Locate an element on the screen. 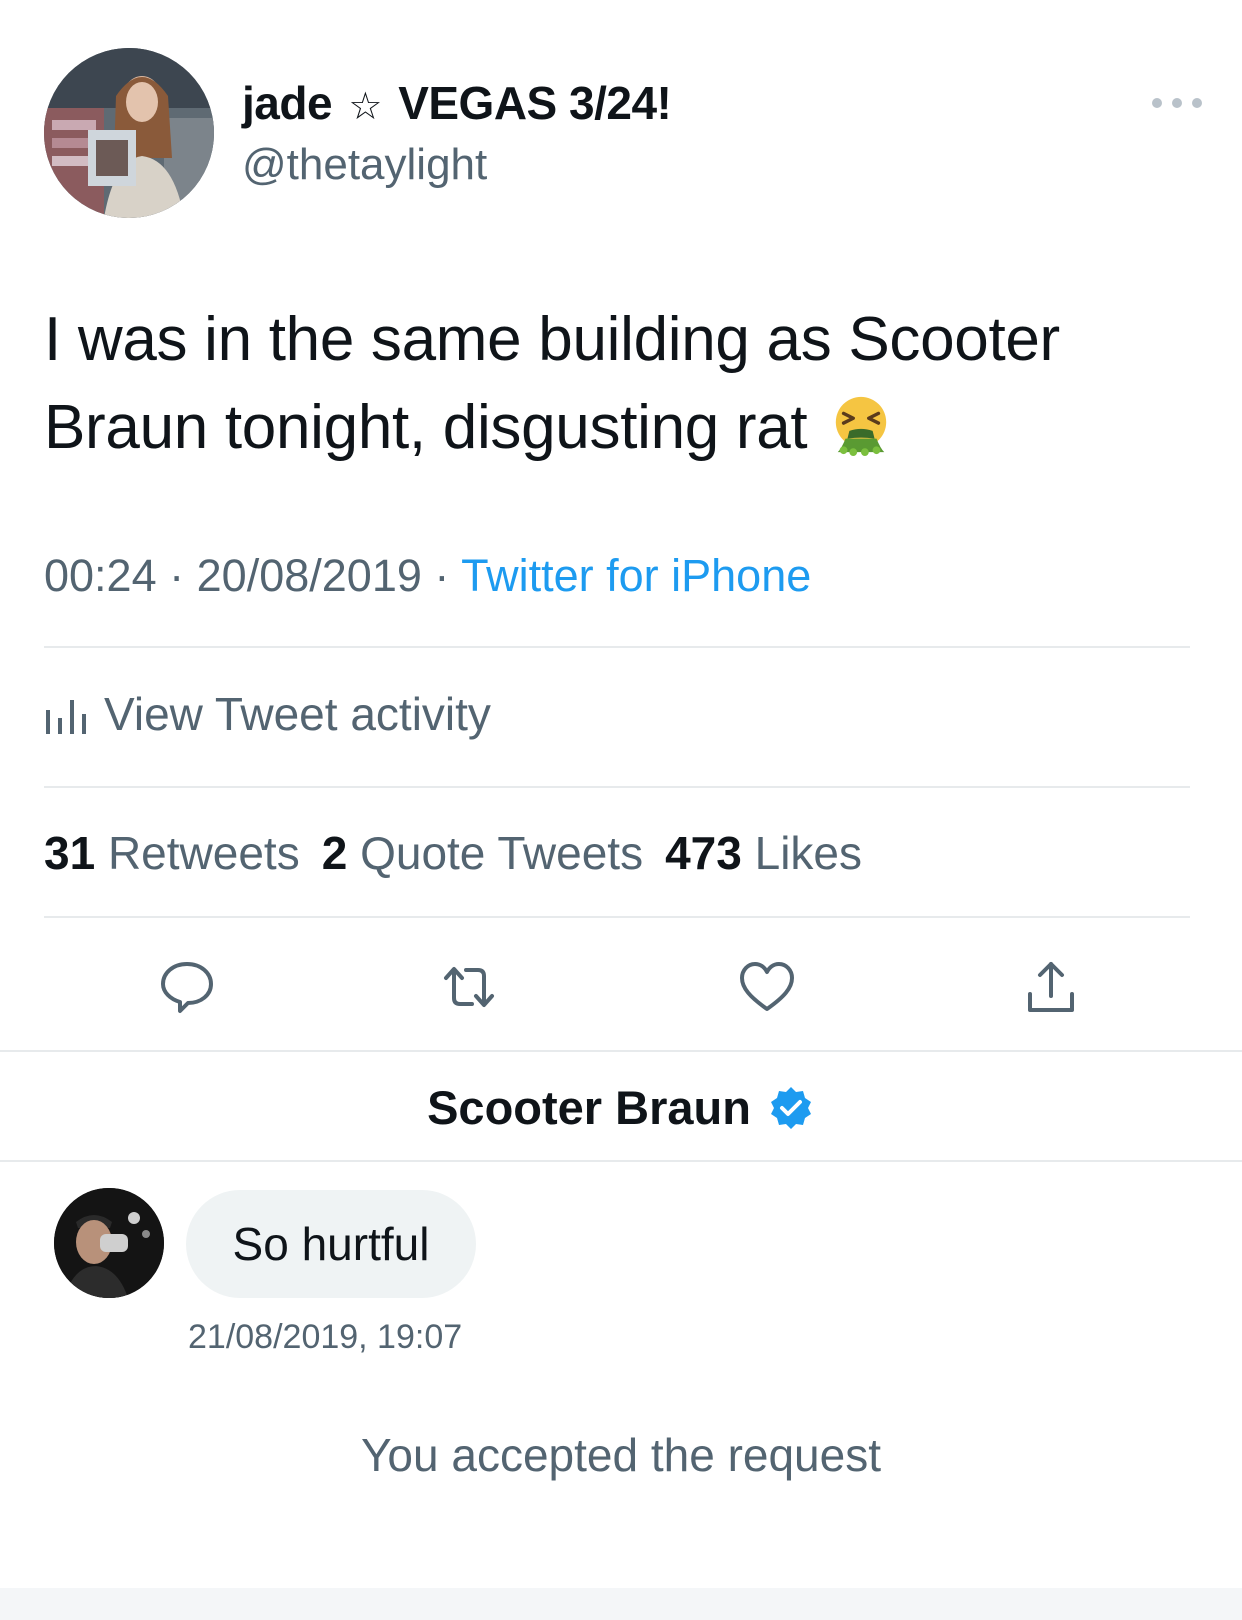 The height and width of the screenshot is (1620, 1242). reply-icon is located at coordinates (187, 987).